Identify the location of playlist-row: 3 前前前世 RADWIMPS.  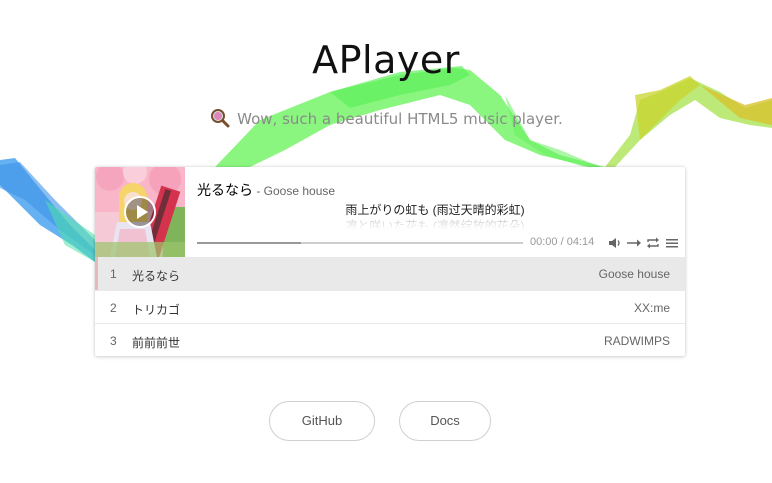
(390, 339).